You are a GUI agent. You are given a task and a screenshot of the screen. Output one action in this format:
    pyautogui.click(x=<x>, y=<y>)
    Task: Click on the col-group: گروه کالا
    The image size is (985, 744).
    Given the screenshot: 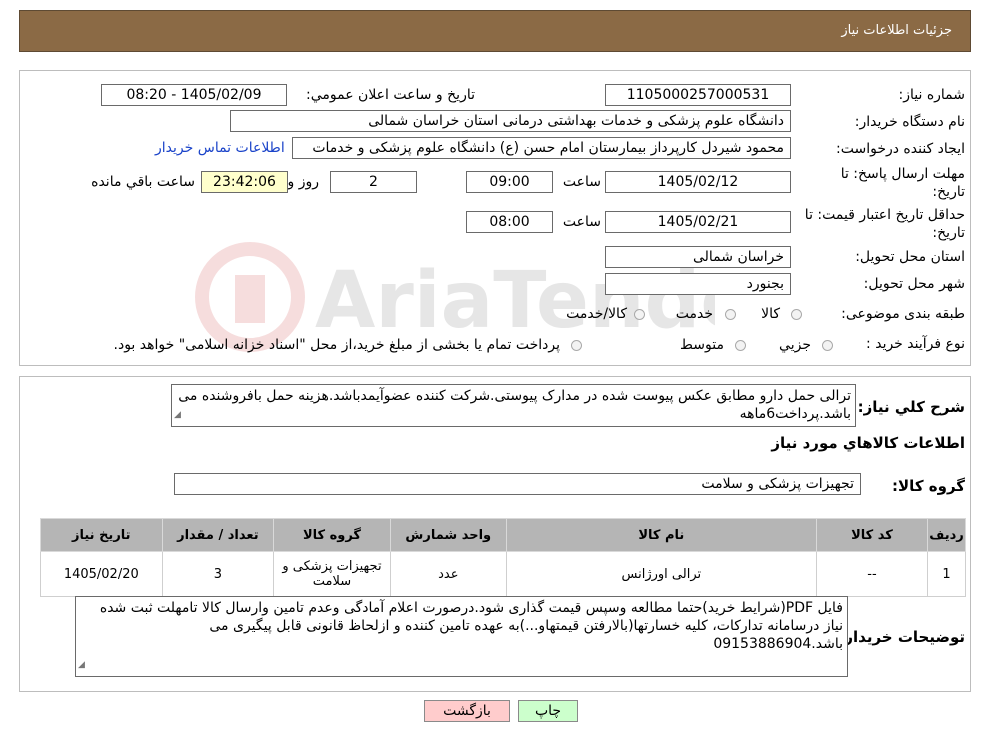 What is the action you would take?
    pyautogui.click(x=332, y=535)
    